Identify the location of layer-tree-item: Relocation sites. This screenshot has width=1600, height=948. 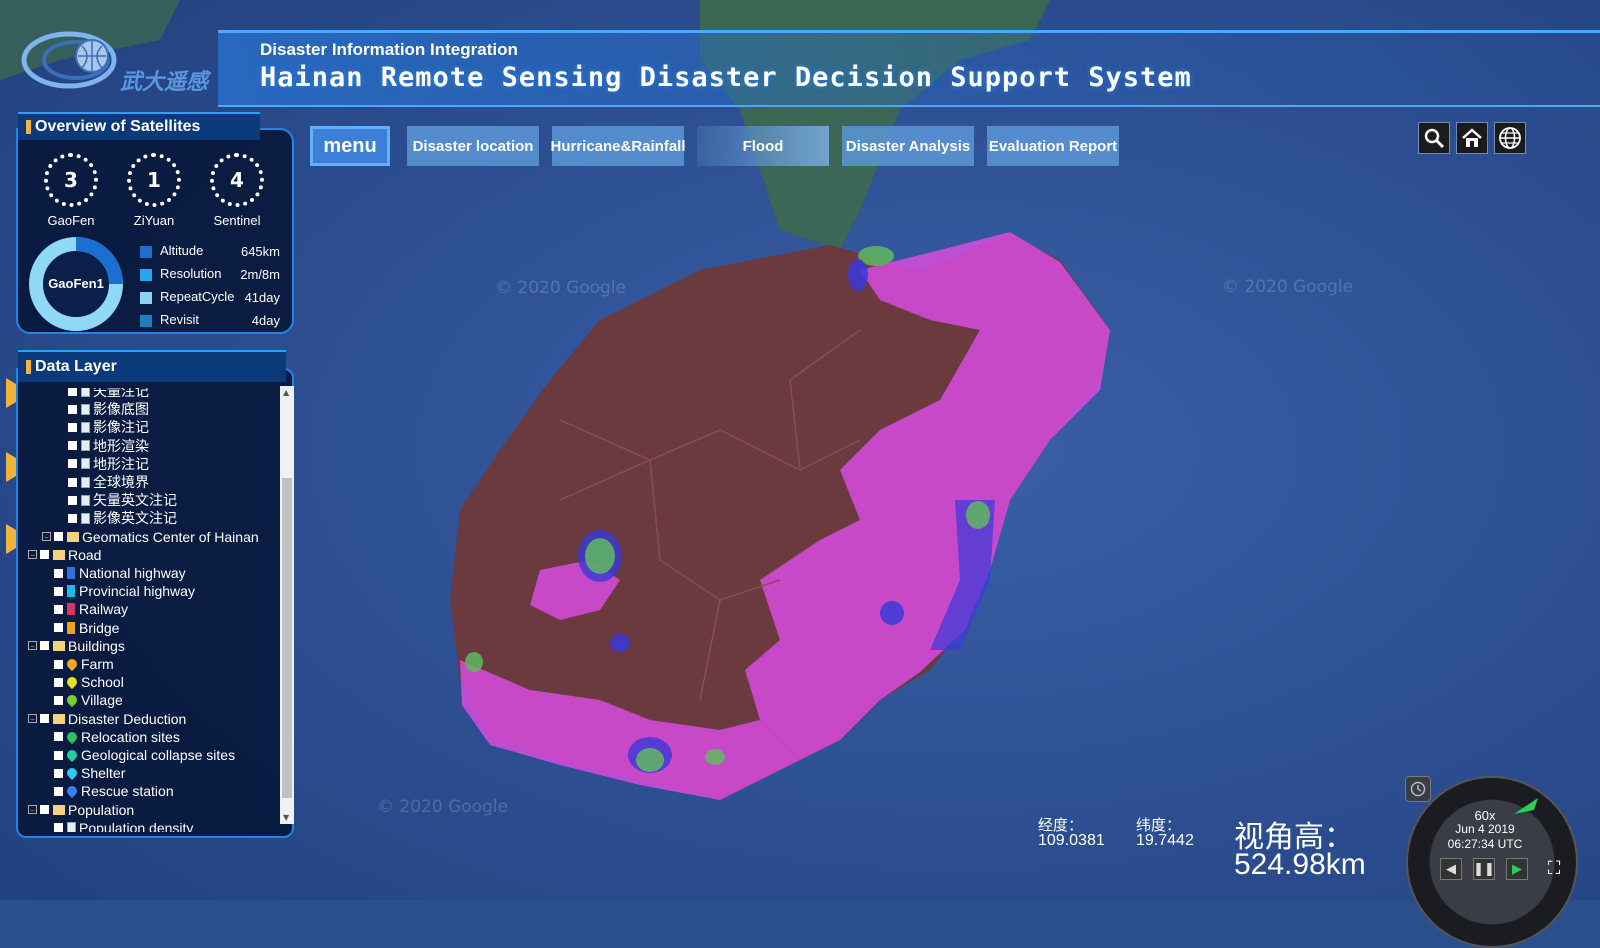
(111, 737).